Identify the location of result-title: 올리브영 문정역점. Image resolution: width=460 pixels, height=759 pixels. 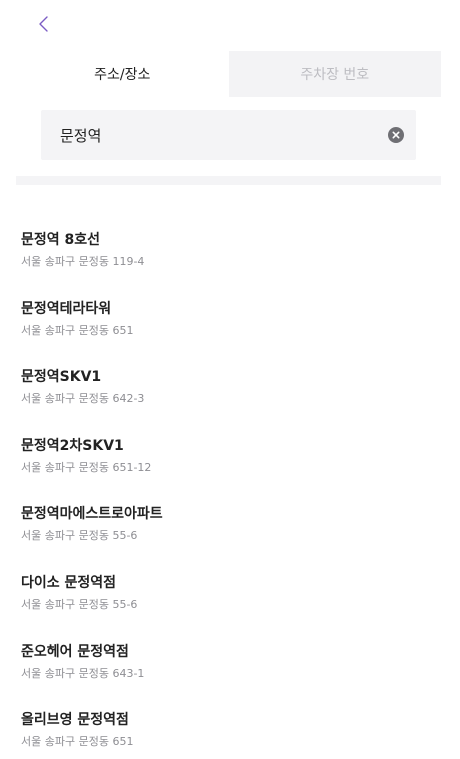
(75, 720).